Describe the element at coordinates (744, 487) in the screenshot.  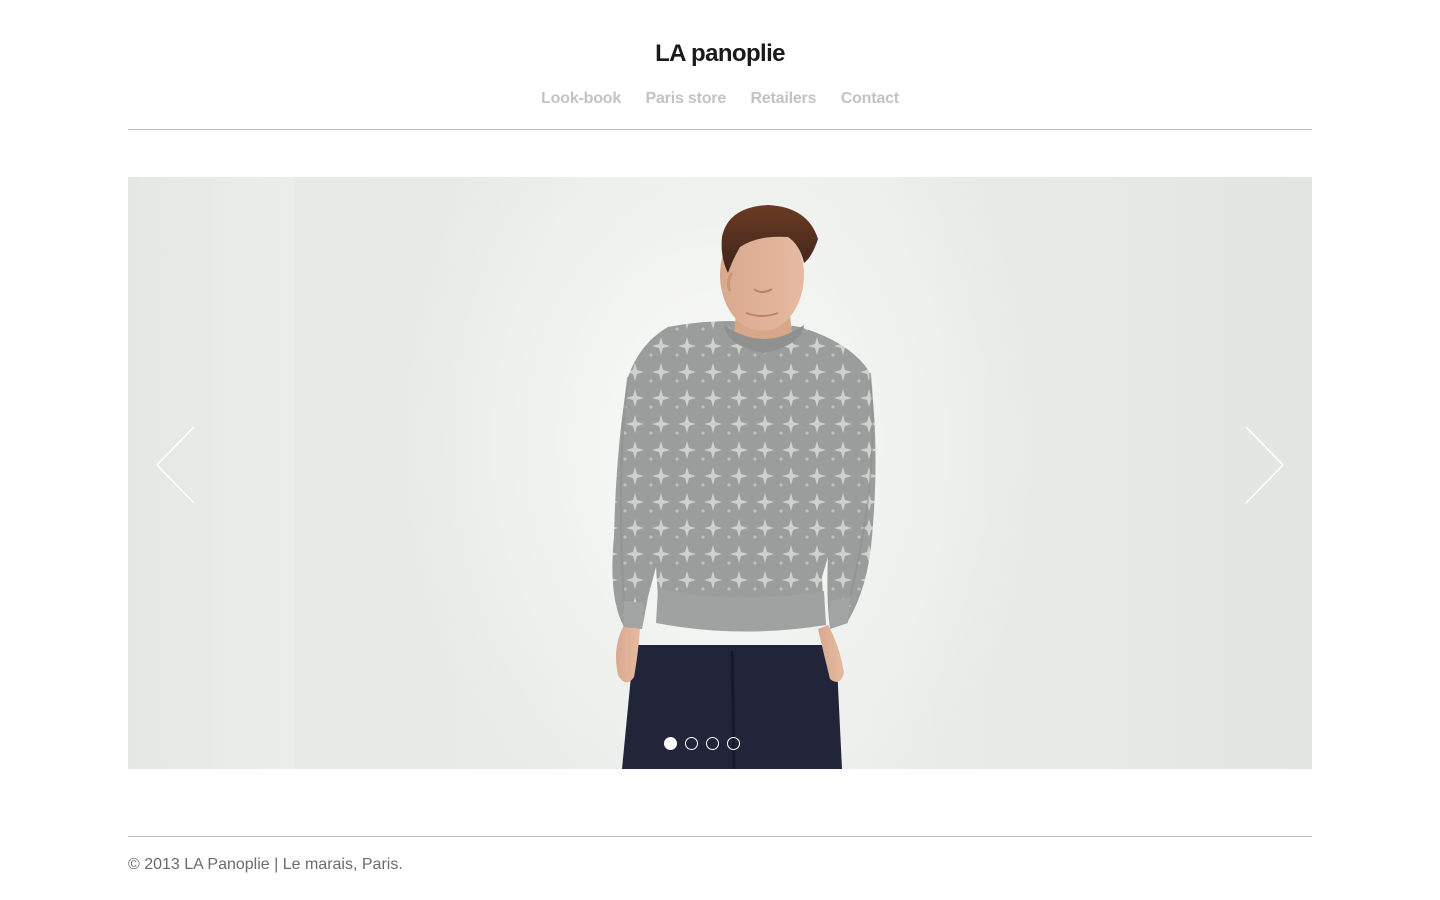
I see `slide-image` at that location.